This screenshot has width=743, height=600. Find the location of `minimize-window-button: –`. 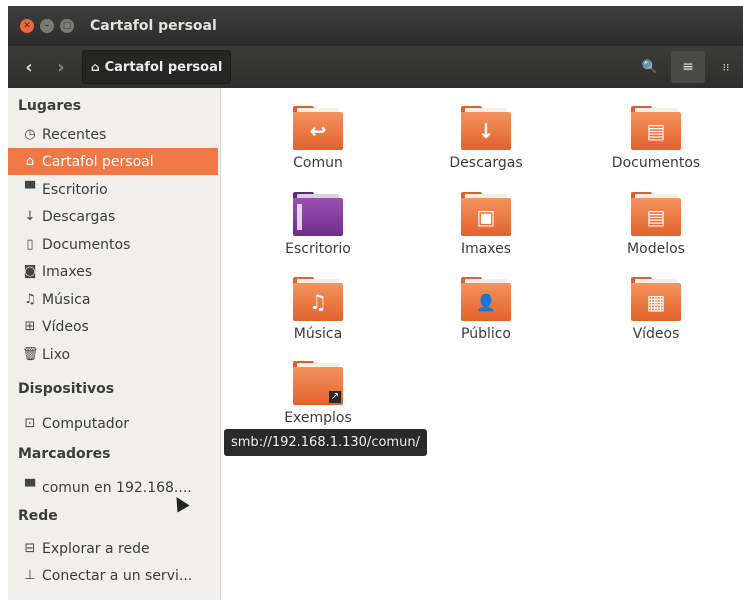

minimize-window-button: – is located at coordinates (47, 26).